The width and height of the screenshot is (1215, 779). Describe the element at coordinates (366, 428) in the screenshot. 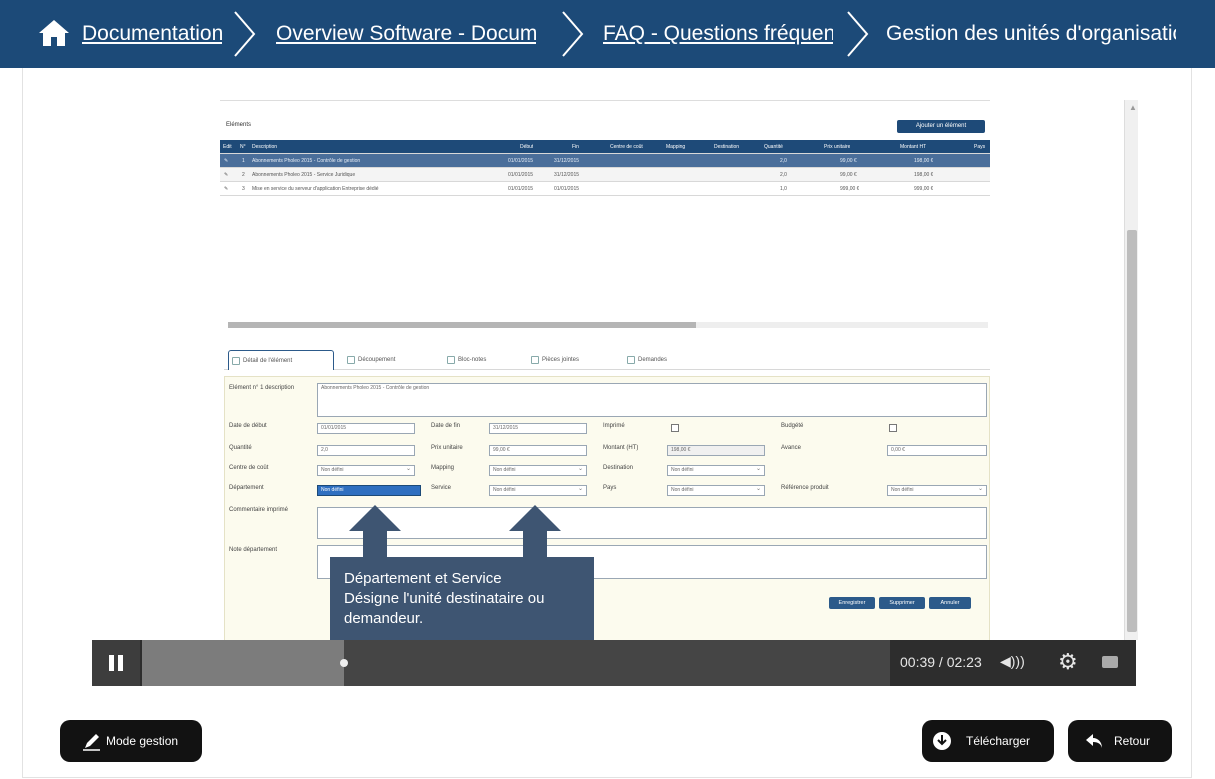

I see `start-date-field: 01/01/2015` at that location.